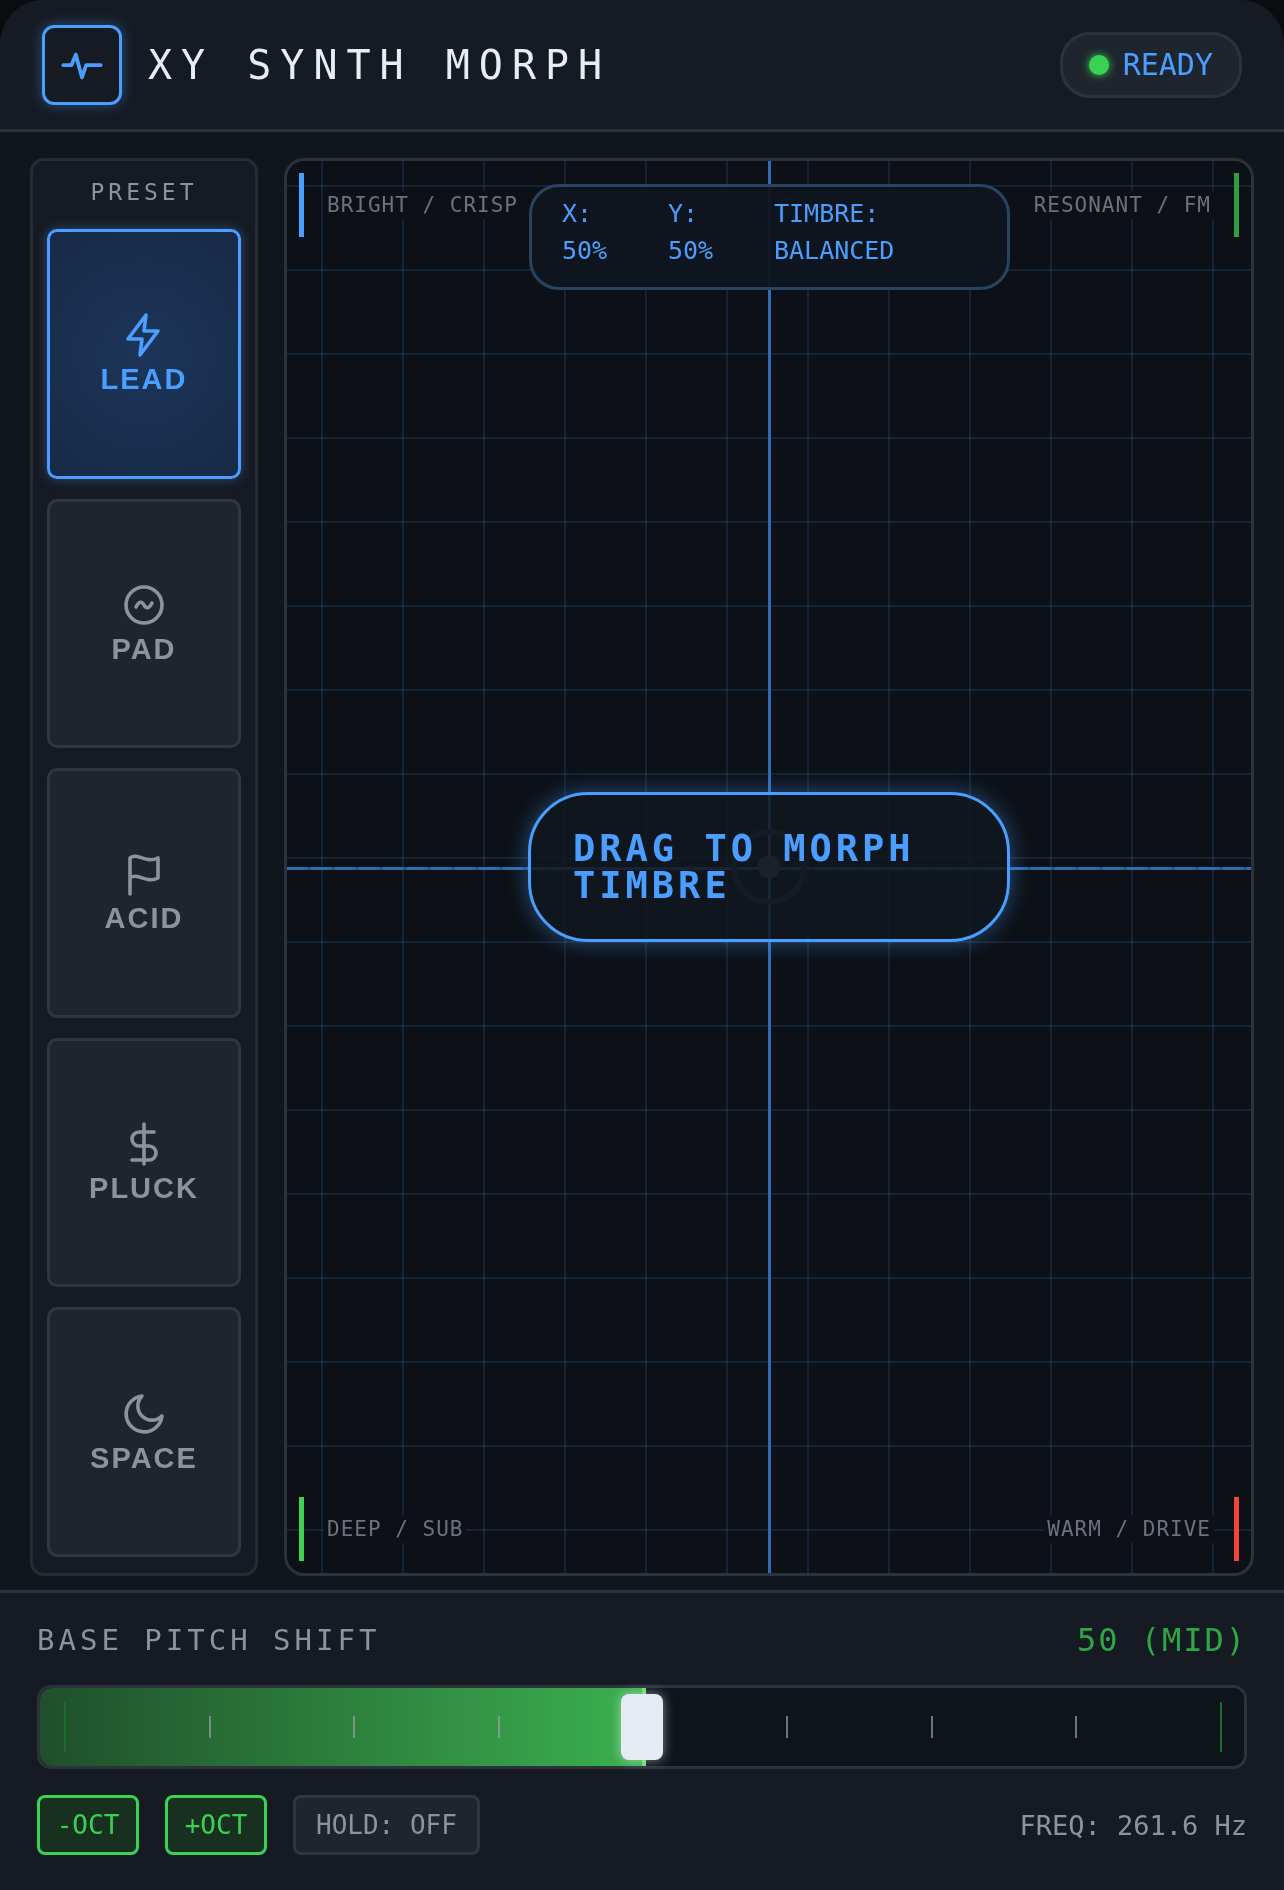 This screenshot has height=1890, width=1284. I want to click on slider-thumb, so click(642, 1727).